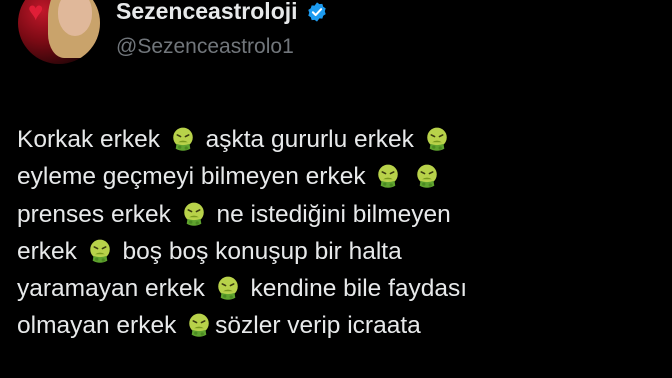 The height and width of the screenshot is (378, 672). Describe the element at coordinates (205, 47) in the screenshot. I see `user-handle: @Sezenceastrolo1` at that location.